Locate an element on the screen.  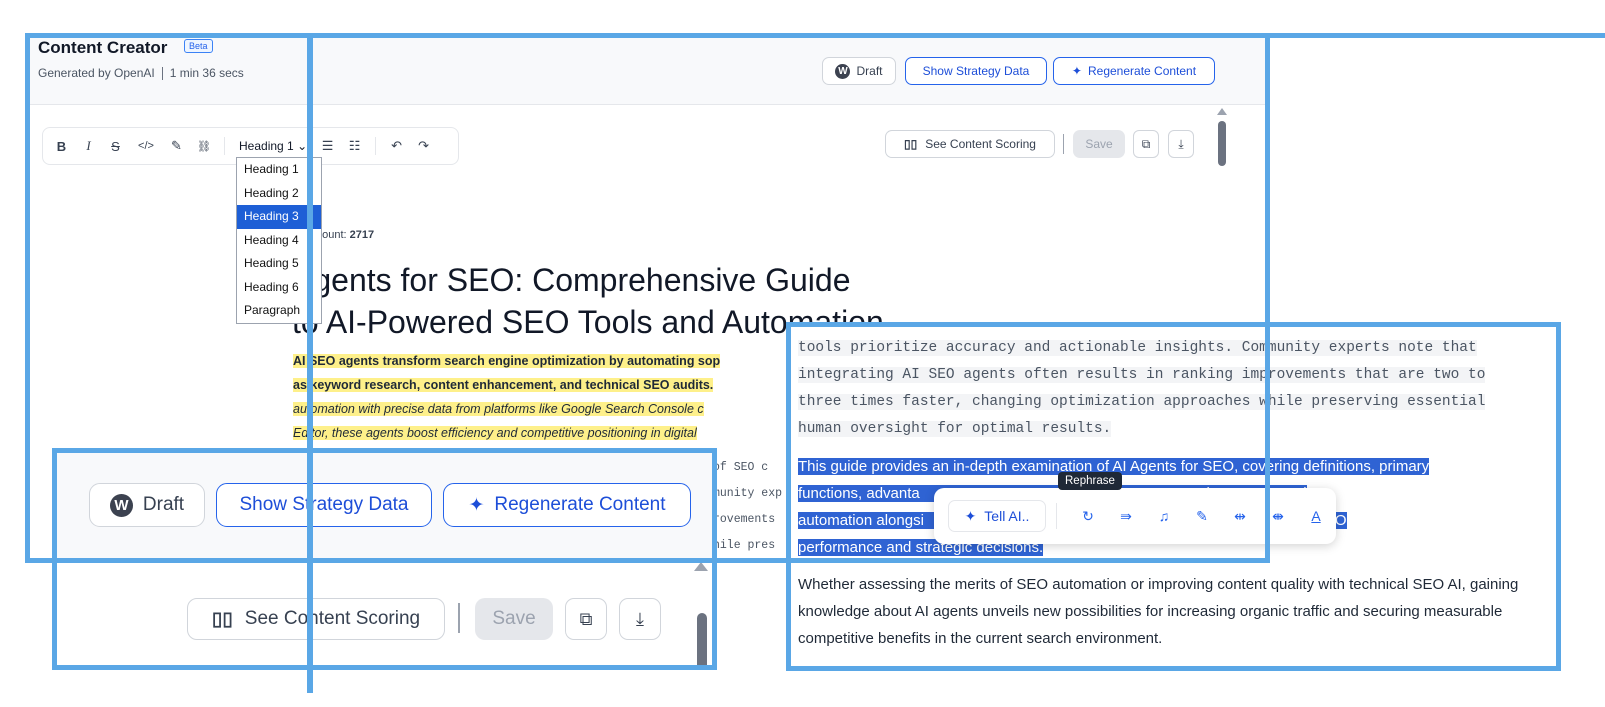
annotation-frame is located at coordinates (384, 559).